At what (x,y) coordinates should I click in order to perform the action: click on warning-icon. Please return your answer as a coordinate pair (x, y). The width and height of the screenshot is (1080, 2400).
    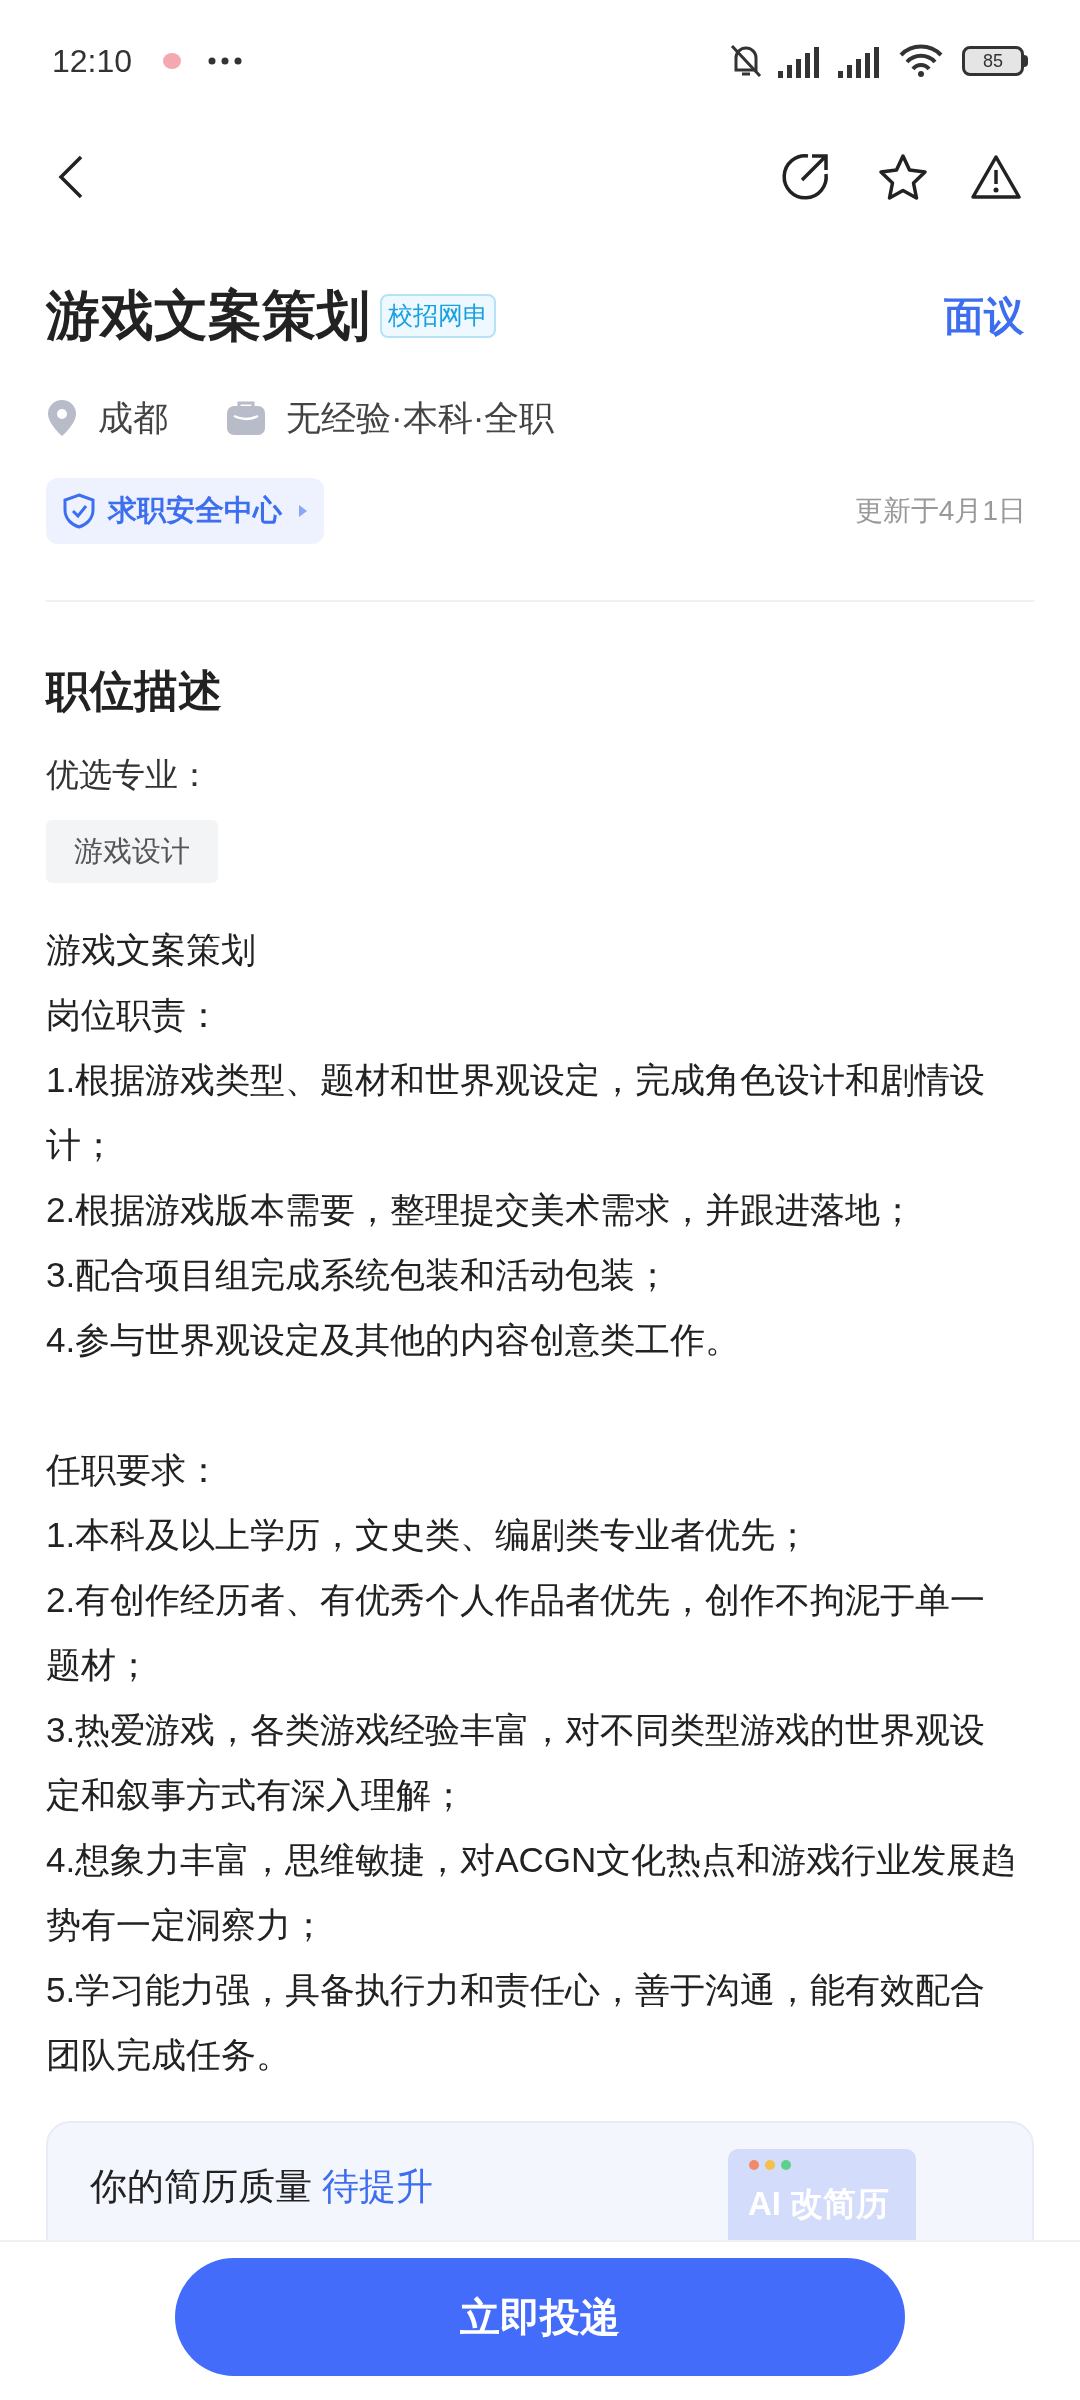
    Looking at the image, I should click on (996, 177).